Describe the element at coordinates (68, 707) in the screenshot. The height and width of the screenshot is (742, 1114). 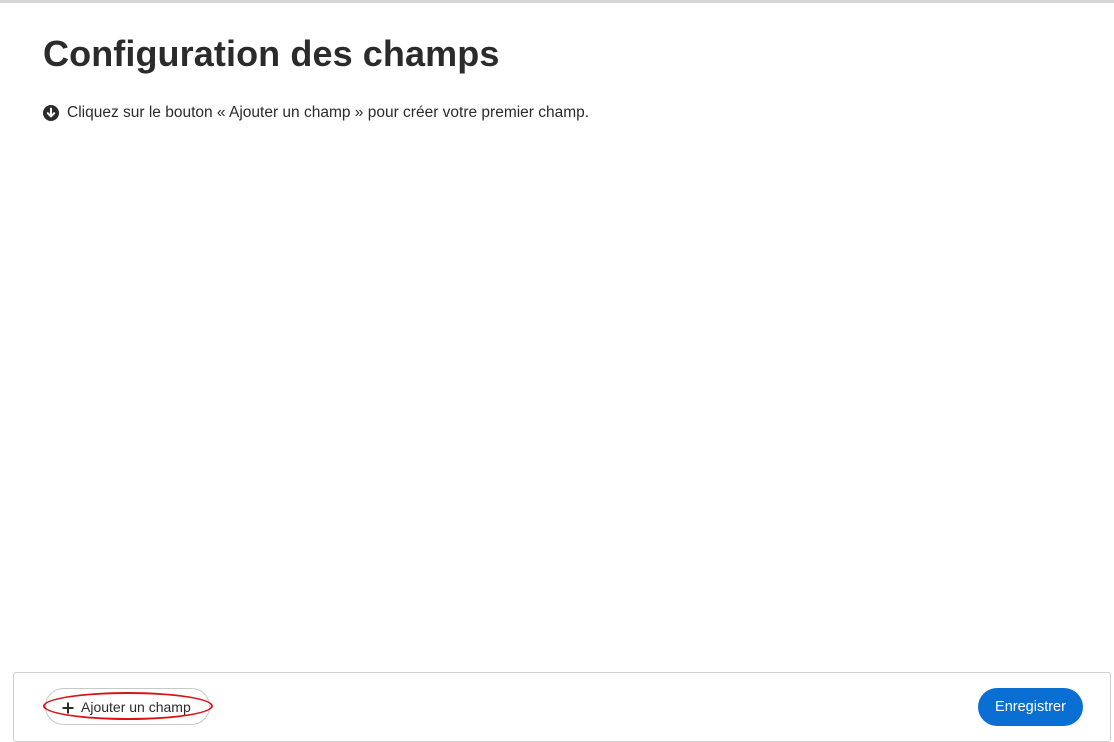
I see `plus-icon` at that location.